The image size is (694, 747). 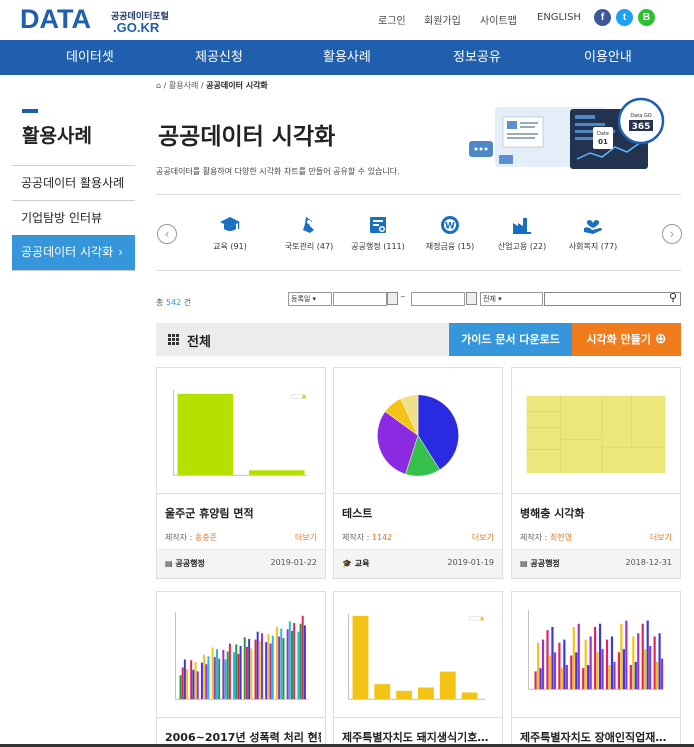 What do you see at coordinates (442, 19) in the screenshot?
I see `signup-link: 회원가입` at bounding box center [442, 19].